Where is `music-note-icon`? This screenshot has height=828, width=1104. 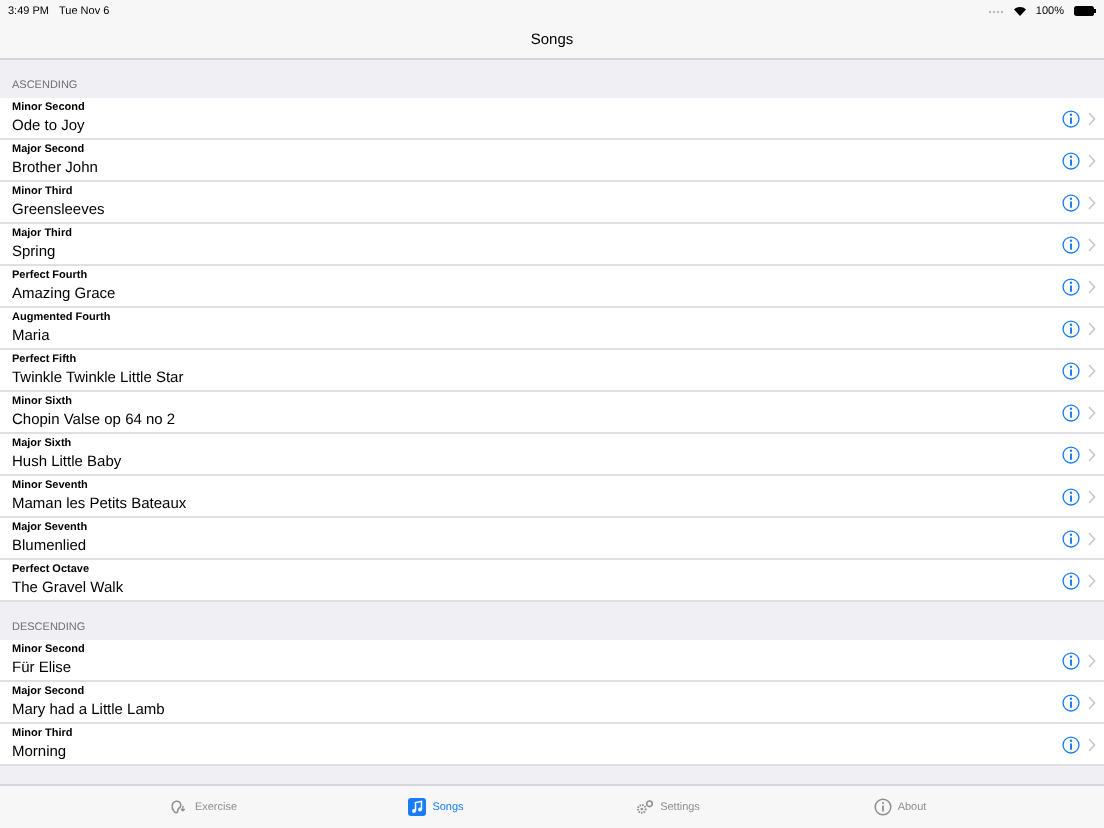 music-note-icon is located at coordinates (417, 807).